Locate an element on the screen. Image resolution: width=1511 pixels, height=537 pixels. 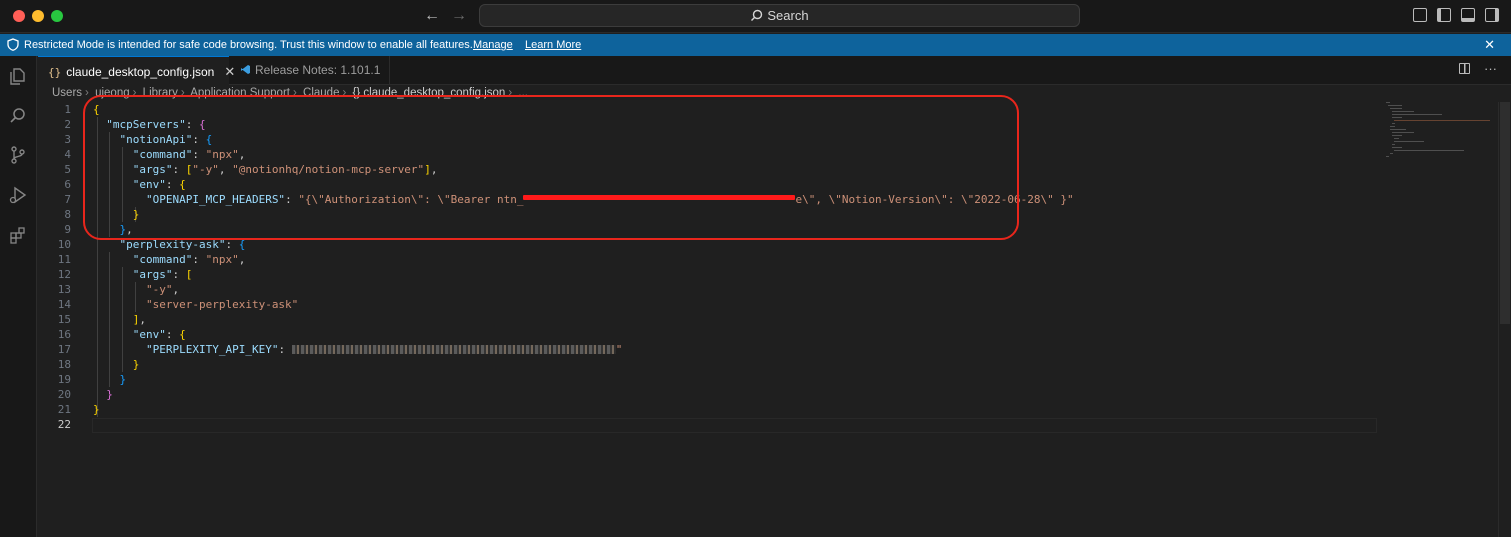
command-center-search: Search is located at coordinates (779, 15).